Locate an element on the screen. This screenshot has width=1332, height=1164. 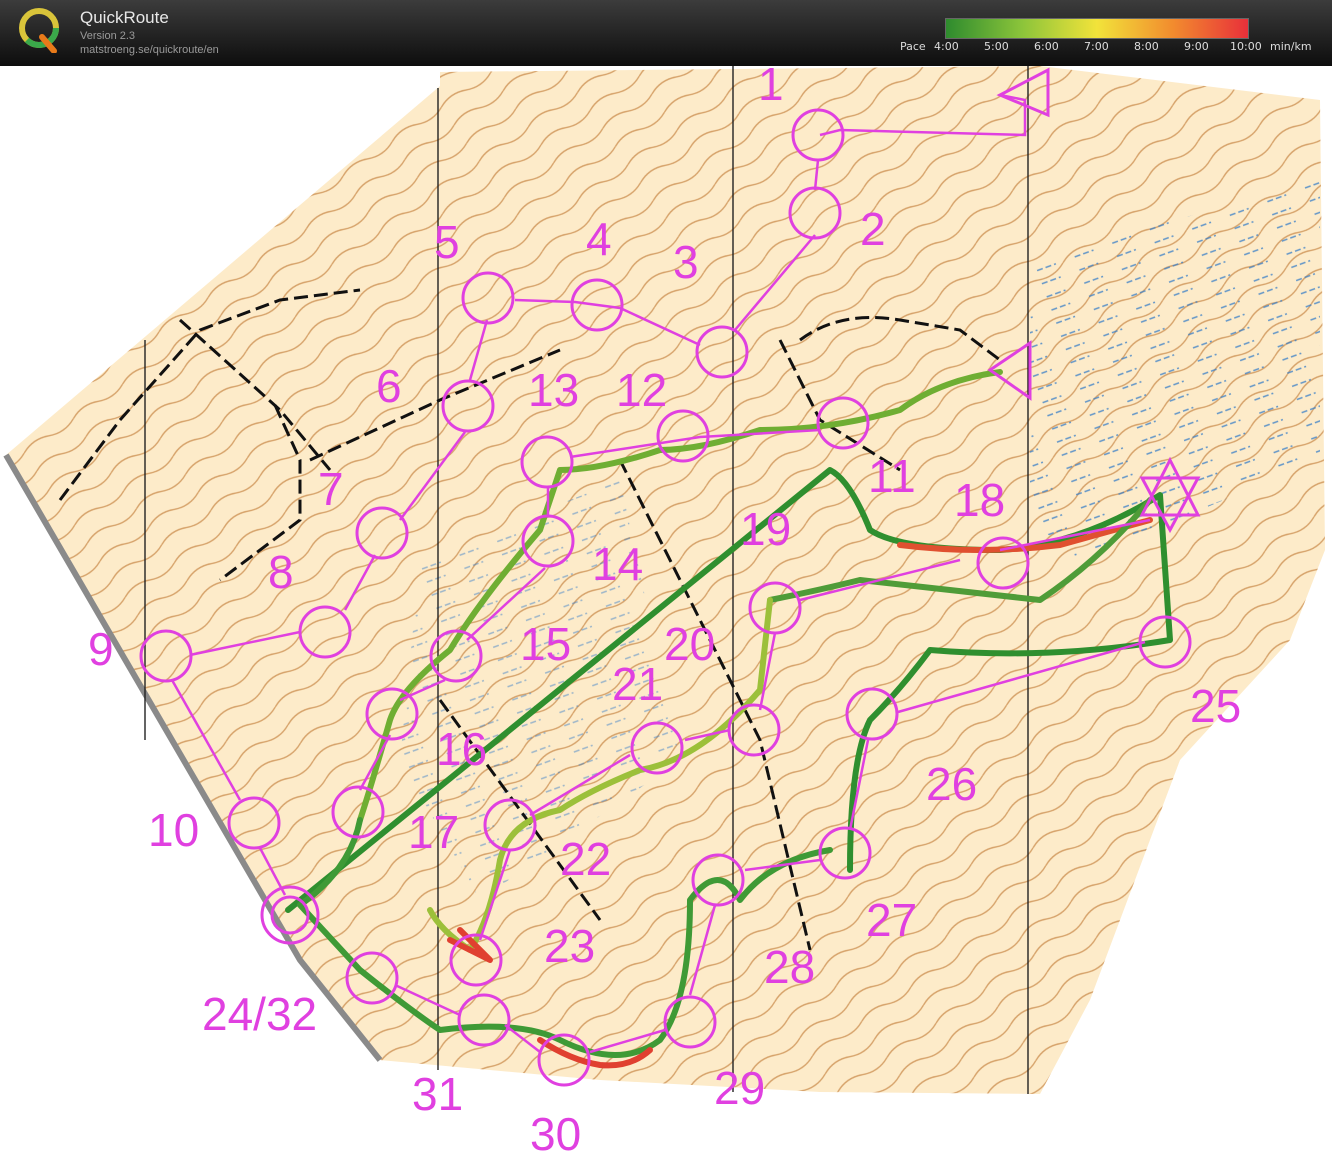
control-number: 22 is located at coordinates (585, 859).